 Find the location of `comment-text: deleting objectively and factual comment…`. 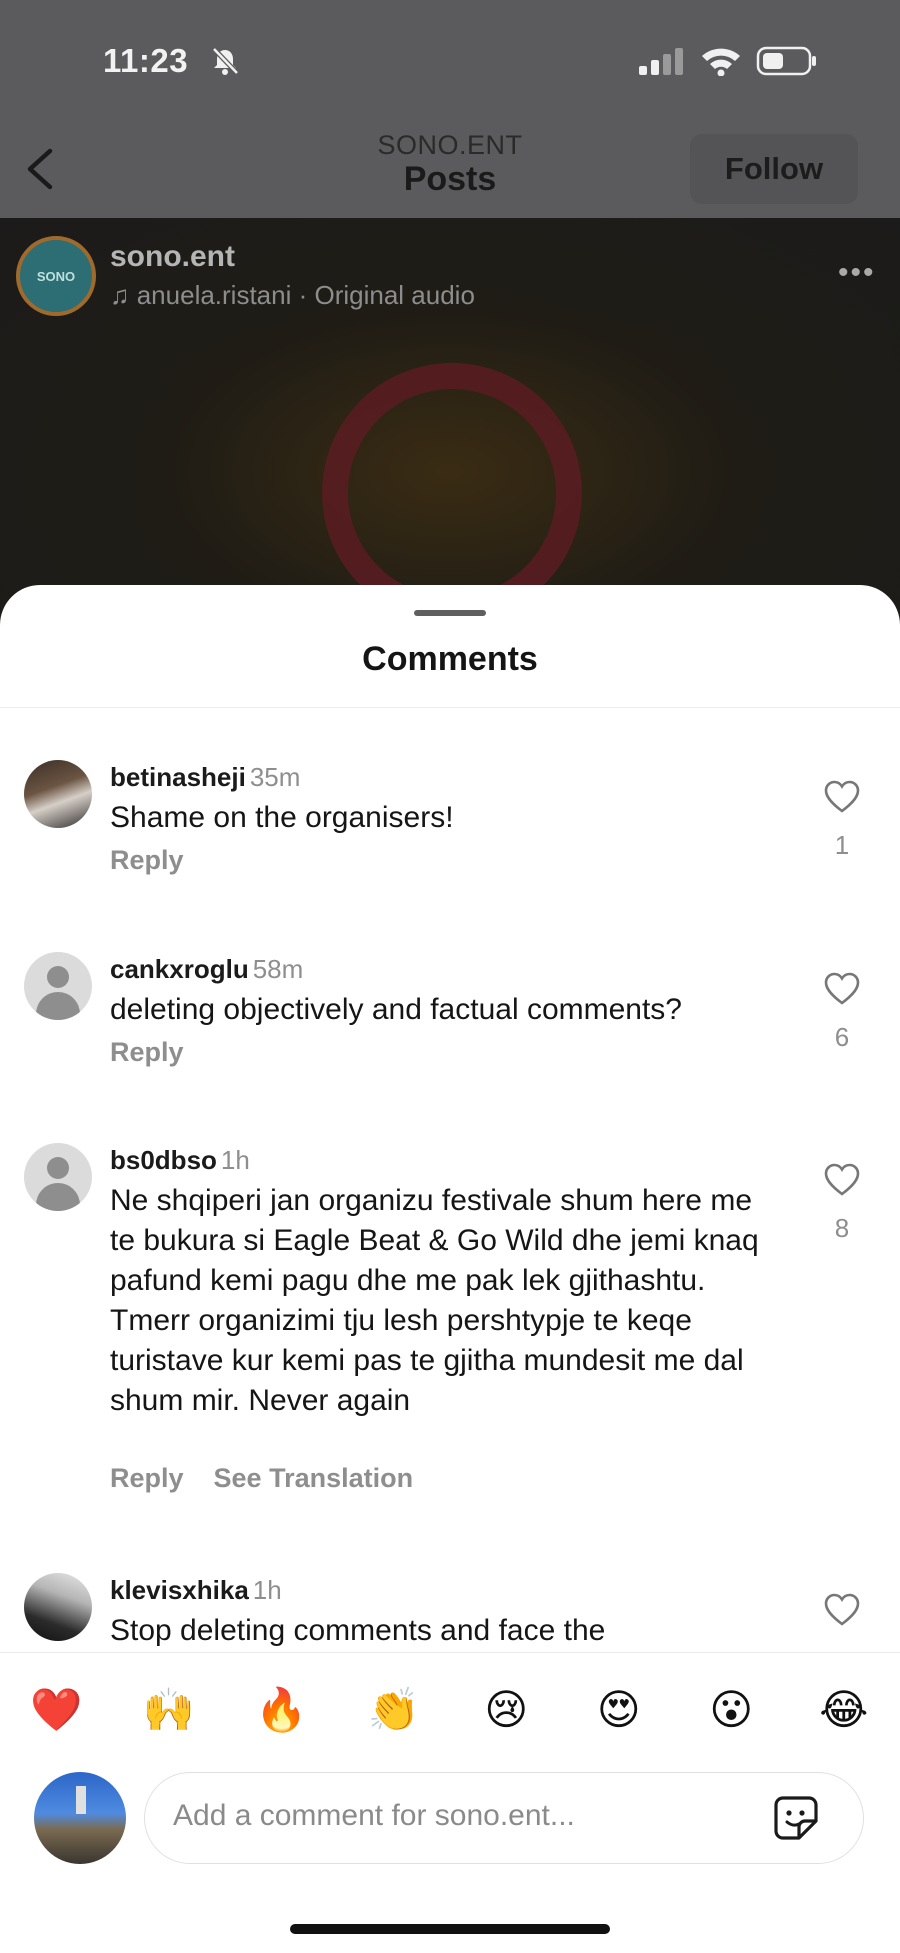

comment-text: deleting objectively and factual comment… is located at coordinates (396, 1009).